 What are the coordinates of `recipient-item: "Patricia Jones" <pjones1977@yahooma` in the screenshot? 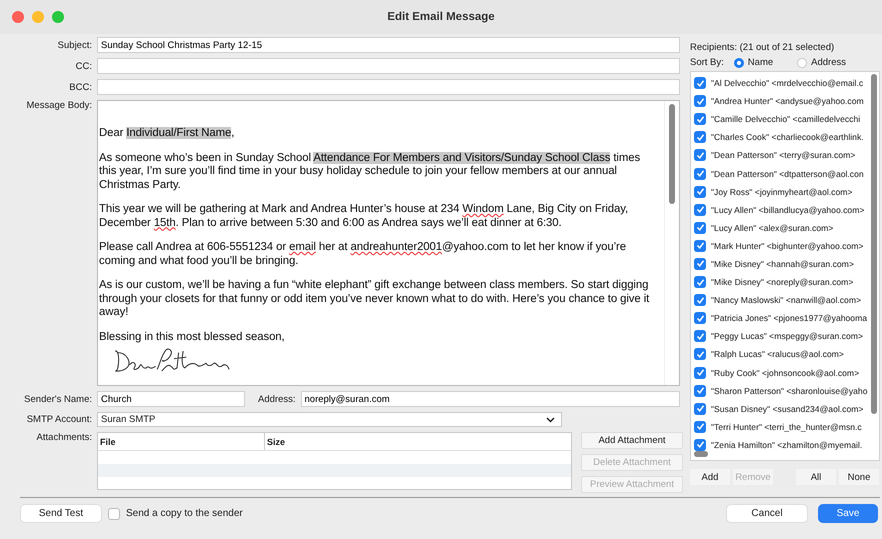 It's located at (785, 318).